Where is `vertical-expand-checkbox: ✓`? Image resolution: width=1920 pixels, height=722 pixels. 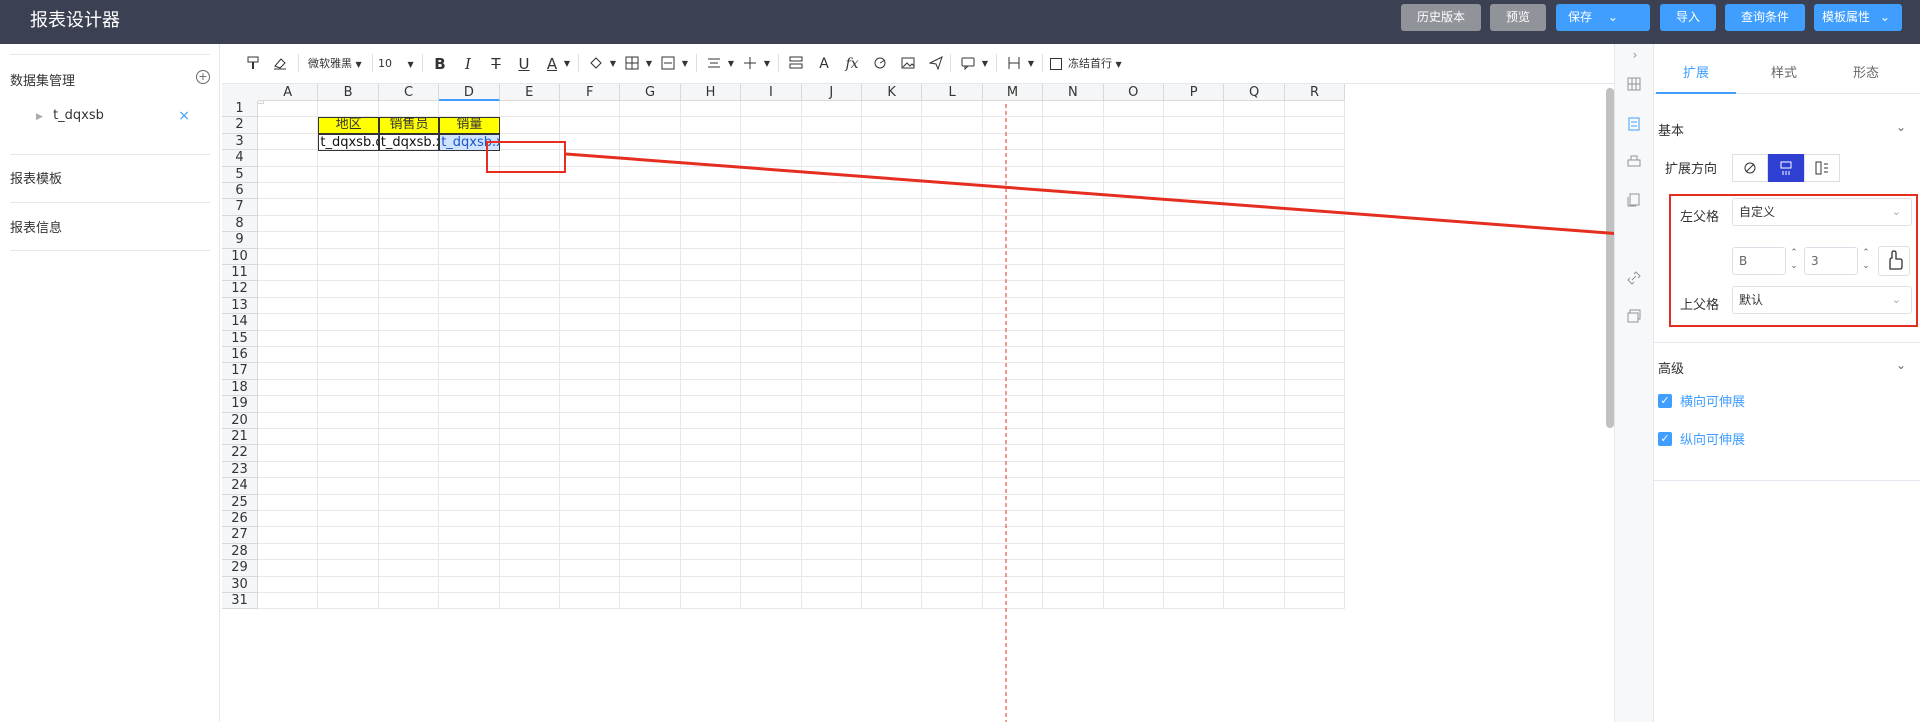 vertical-expand-checkbox: ✓ is located at coordinates (1665, 439).